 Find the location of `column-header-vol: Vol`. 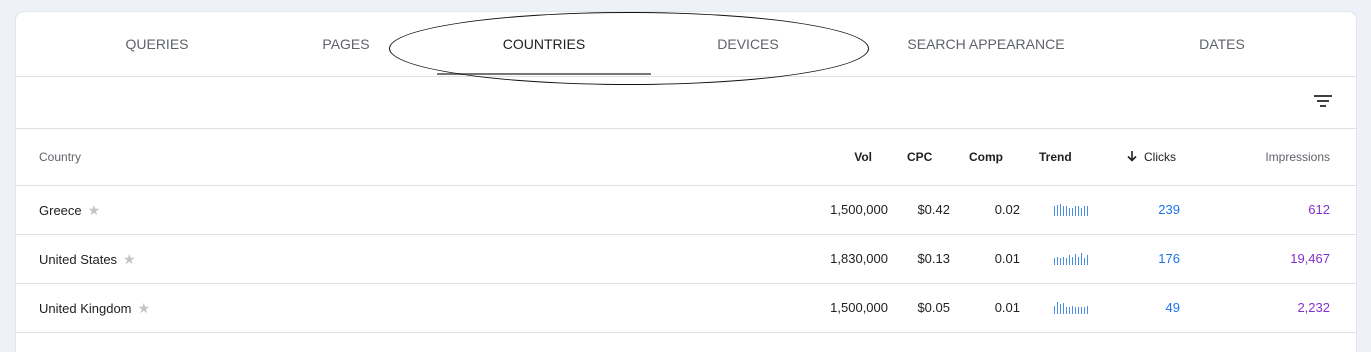

column-header-vol: Vol is located at coordinates (844, 157).